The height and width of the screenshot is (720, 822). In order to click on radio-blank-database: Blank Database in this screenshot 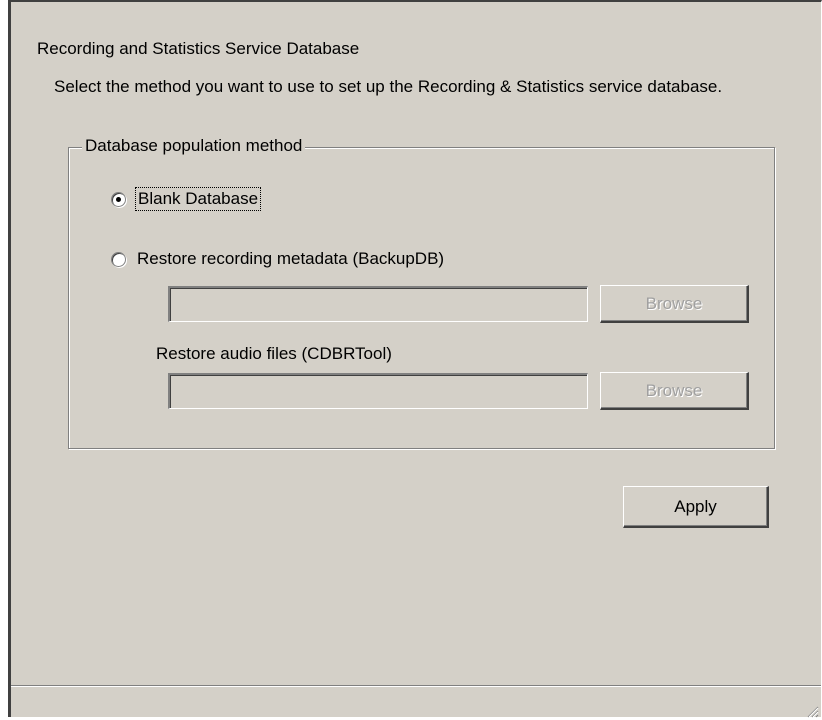, I will do `click(186, 199)`.